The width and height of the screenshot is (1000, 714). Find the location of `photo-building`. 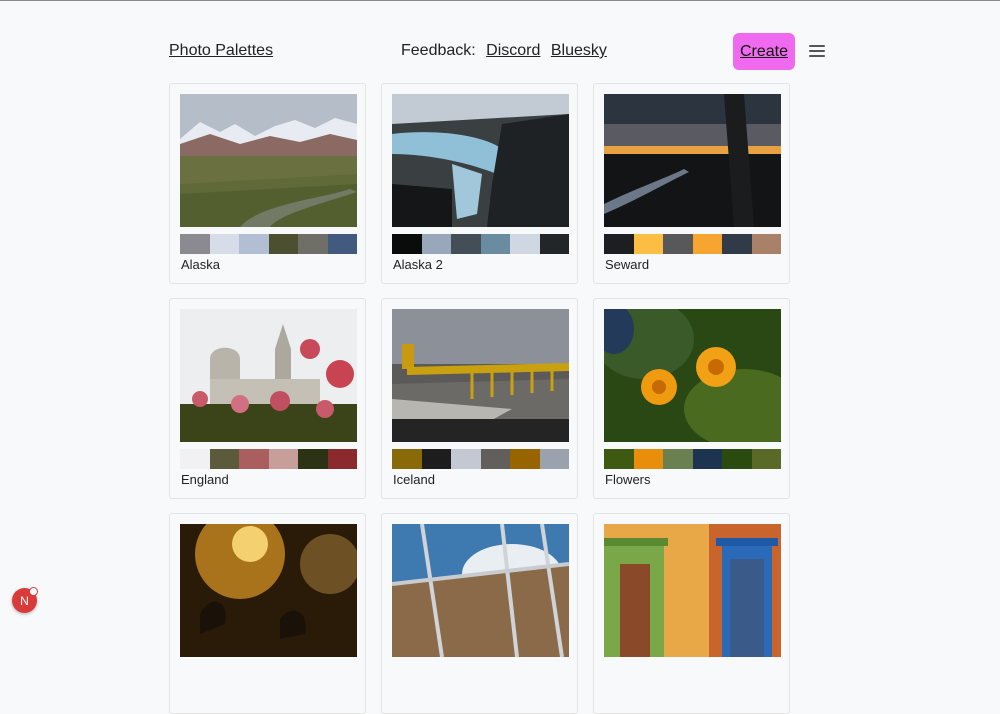

photo-building is located at coordinates (692, 590).